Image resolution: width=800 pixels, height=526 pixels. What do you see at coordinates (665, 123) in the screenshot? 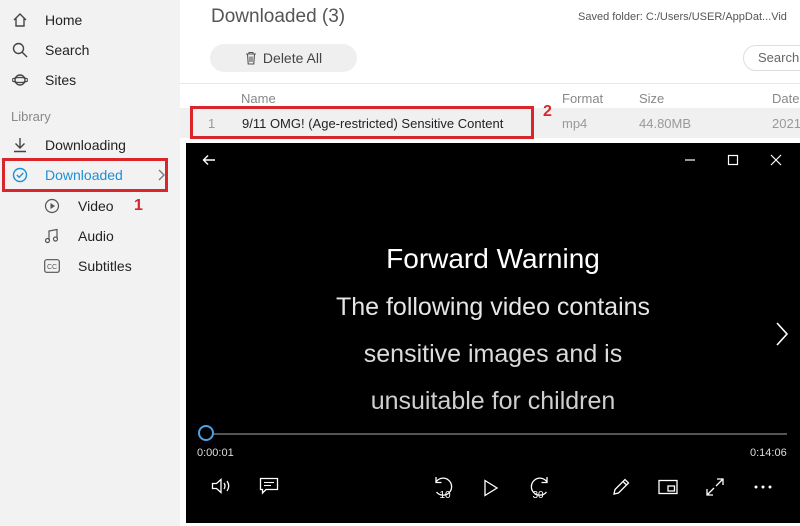
I see `row-size: 44.80MB` at bounding box center [665, 123].